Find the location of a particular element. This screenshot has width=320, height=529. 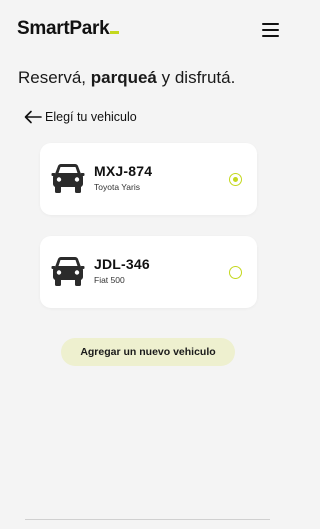

vehicle-plate: JDL-346 is located at coordinates (122, 264).